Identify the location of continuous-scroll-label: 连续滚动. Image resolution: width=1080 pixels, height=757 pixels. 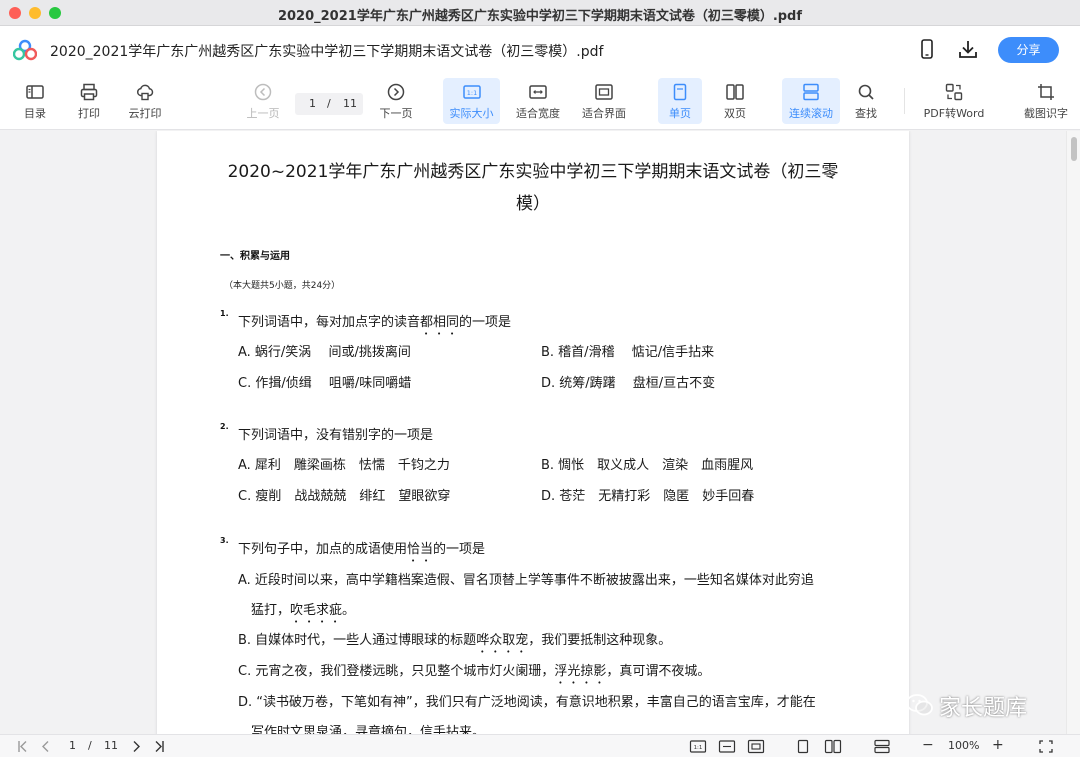
(811, 113).